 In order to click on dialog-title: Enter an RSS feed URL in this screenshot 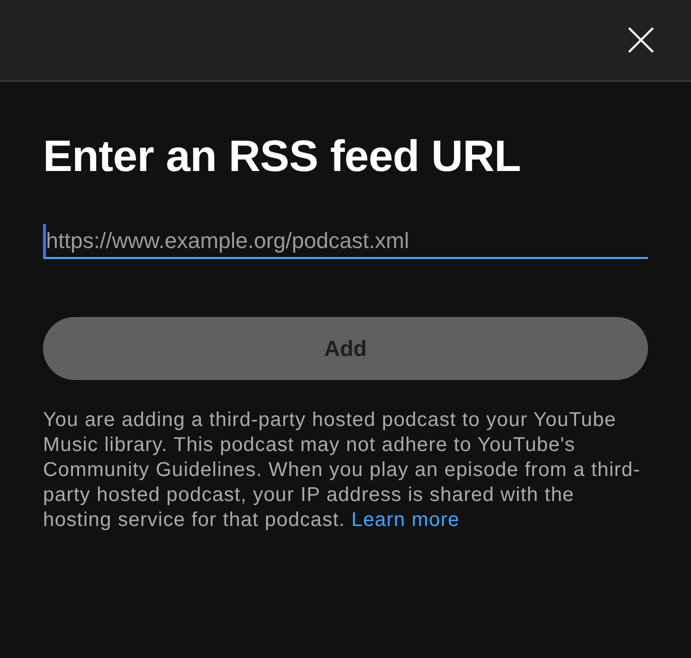, I will do `click(282, 157)`.